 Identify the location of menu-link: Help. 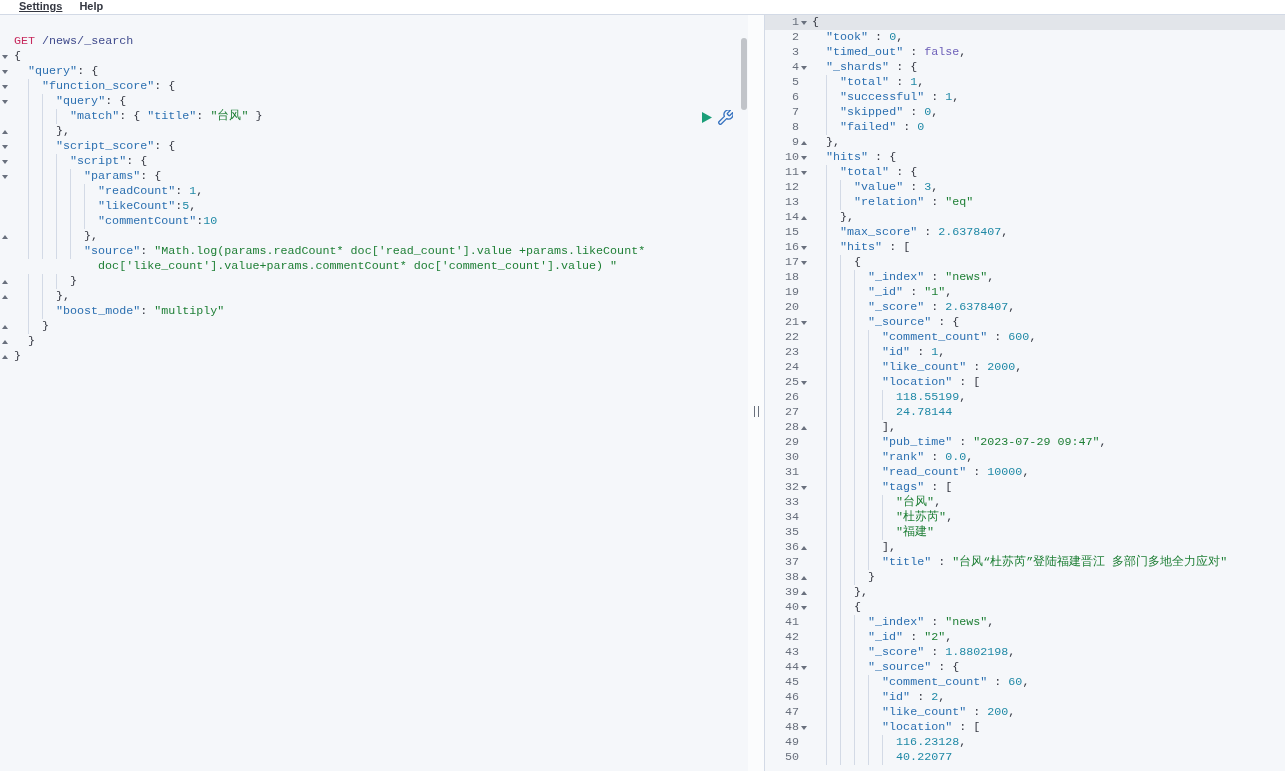
(91, 6).